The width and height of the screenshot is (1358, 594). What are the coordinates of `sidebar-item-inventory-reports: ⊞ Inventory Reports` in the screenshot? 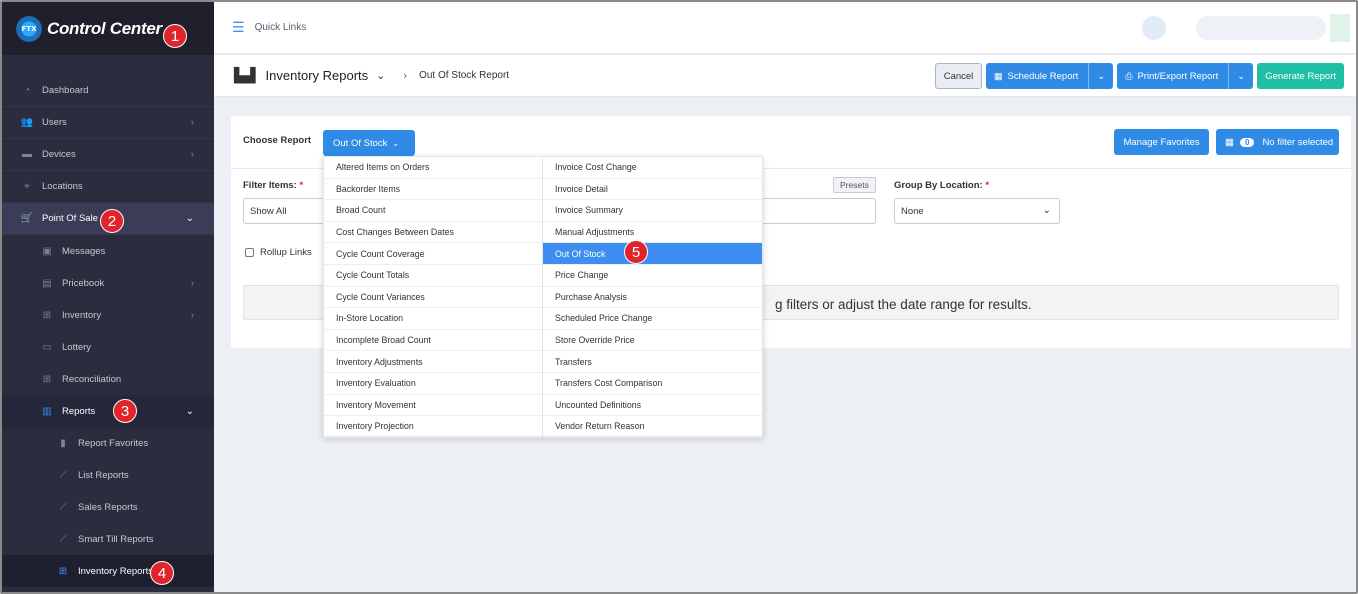 It's located at (108, 571).